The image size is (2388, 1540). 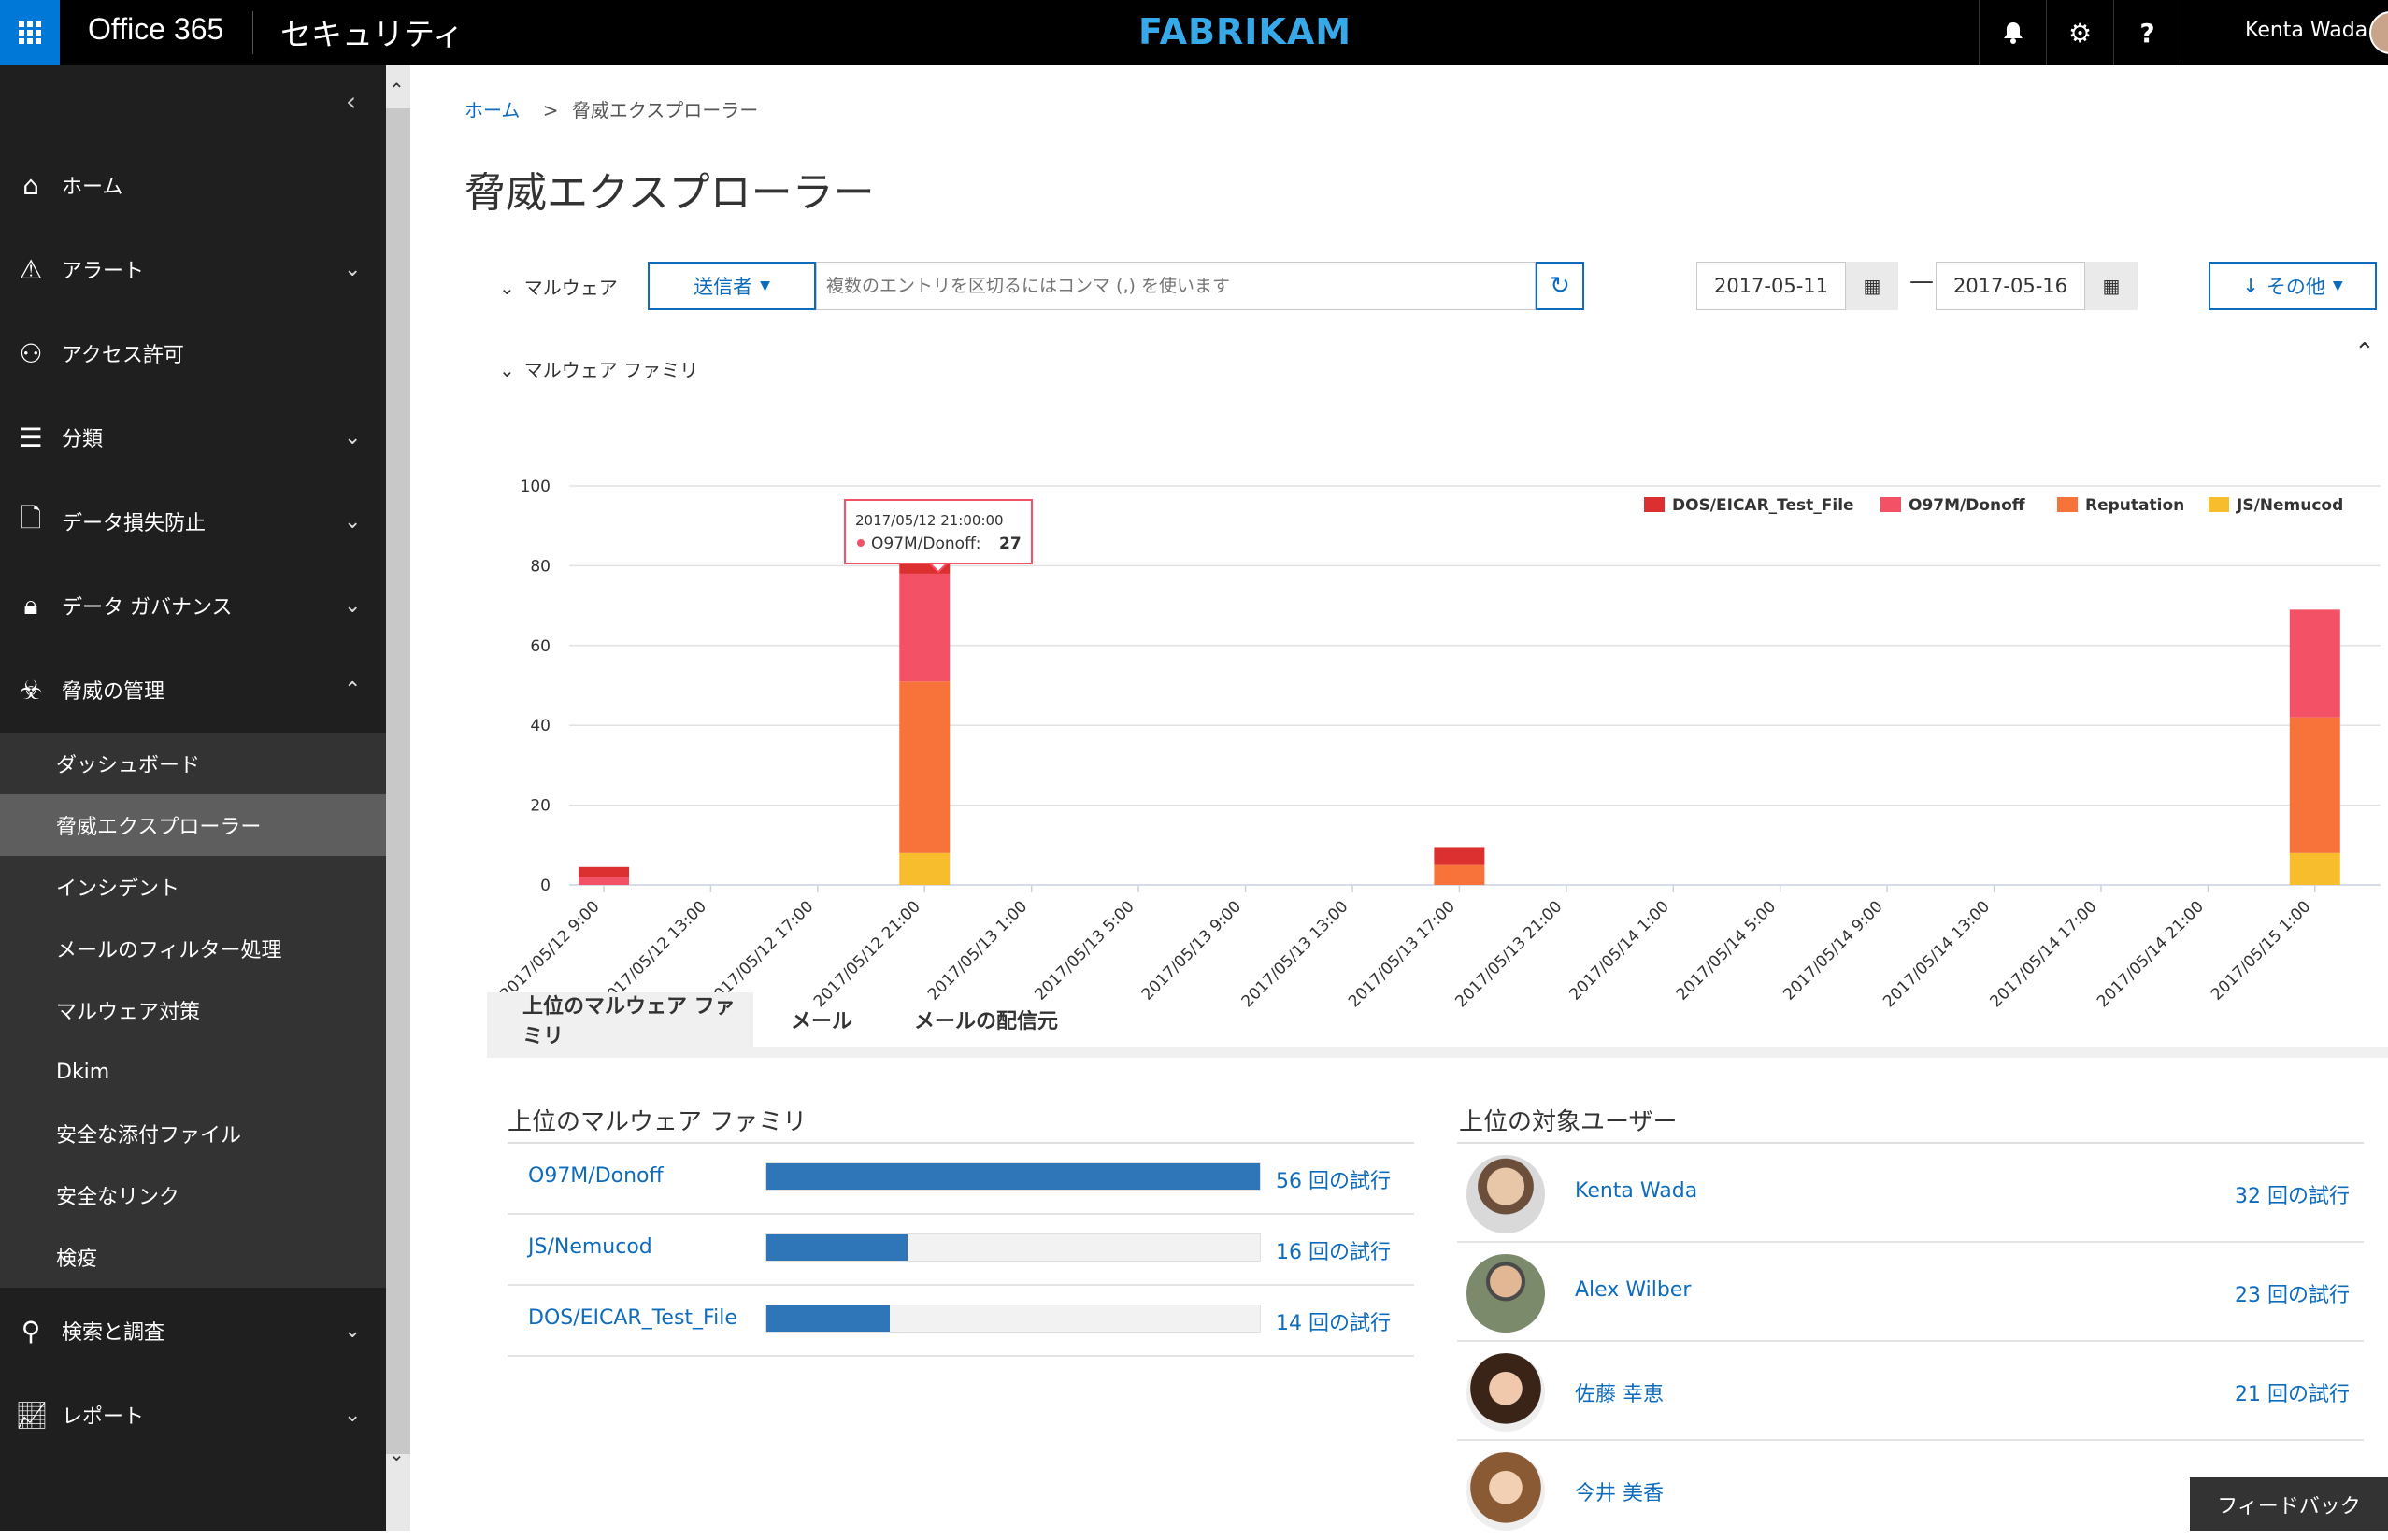 What do you see at coordinates (398, 781) in the screenshot?
I see `scrollbar-thumb` at bounding box center [398, 781].